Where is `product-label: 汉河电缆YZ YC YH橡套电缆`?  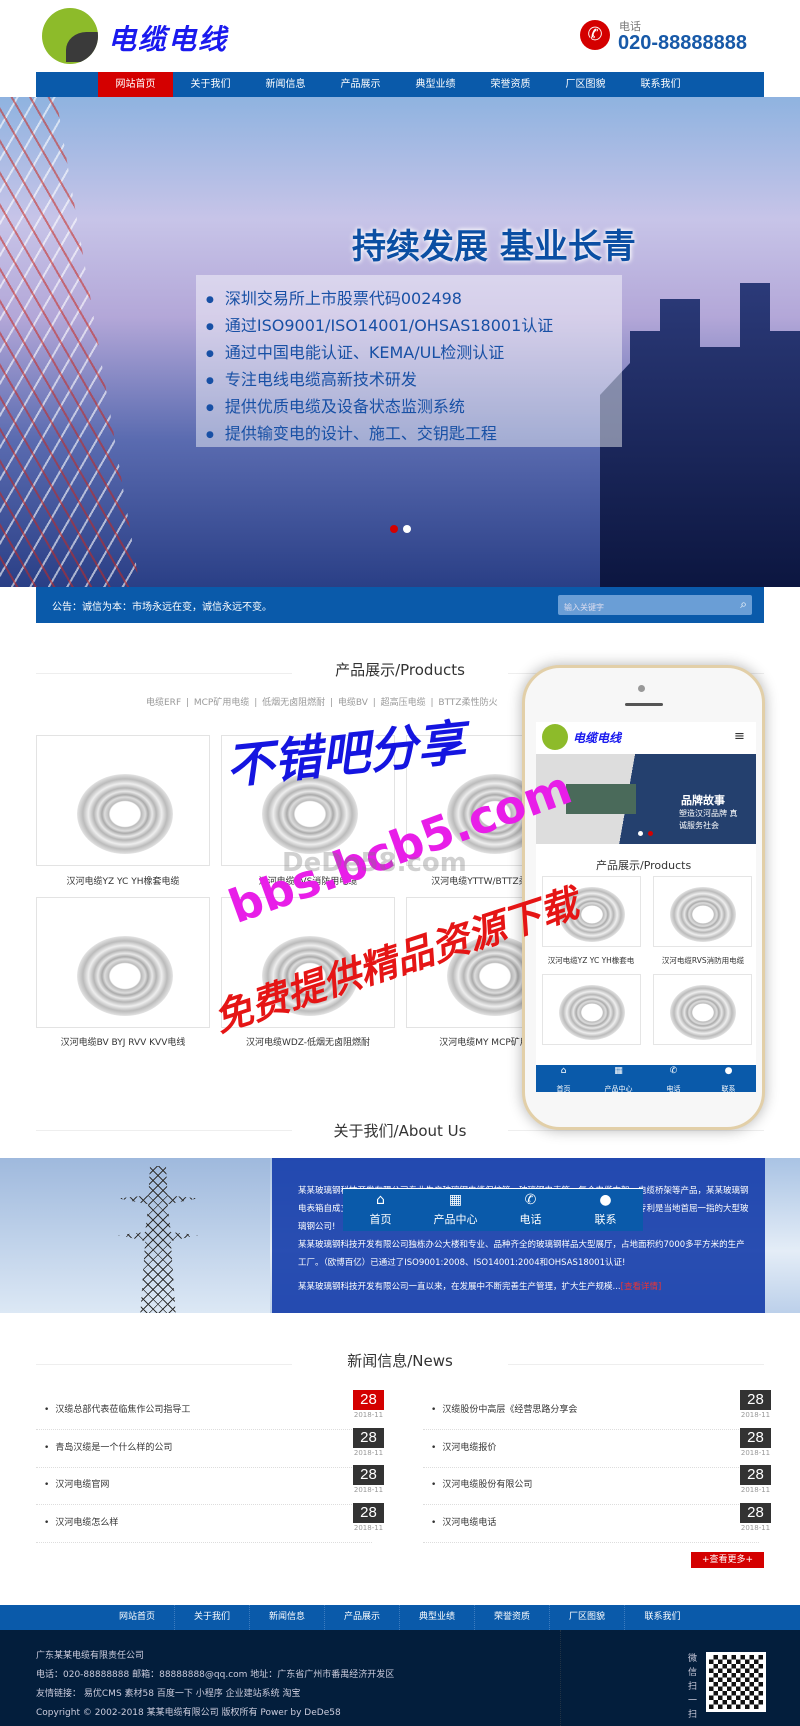
product-label: 汉河电缆YZ YC YH橡套电缆 is located at coordinates (123, 880).